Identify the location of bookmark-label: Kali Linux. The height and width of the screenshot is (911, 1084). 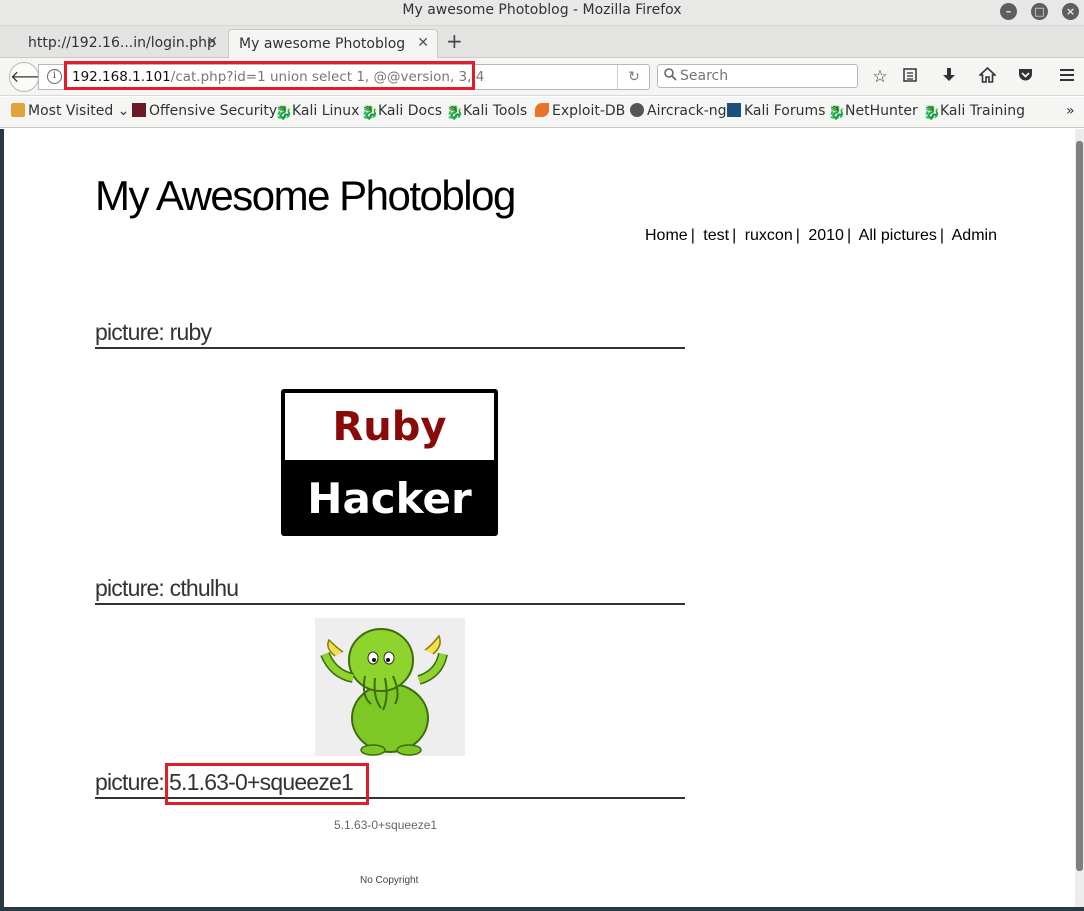
(326, 111).